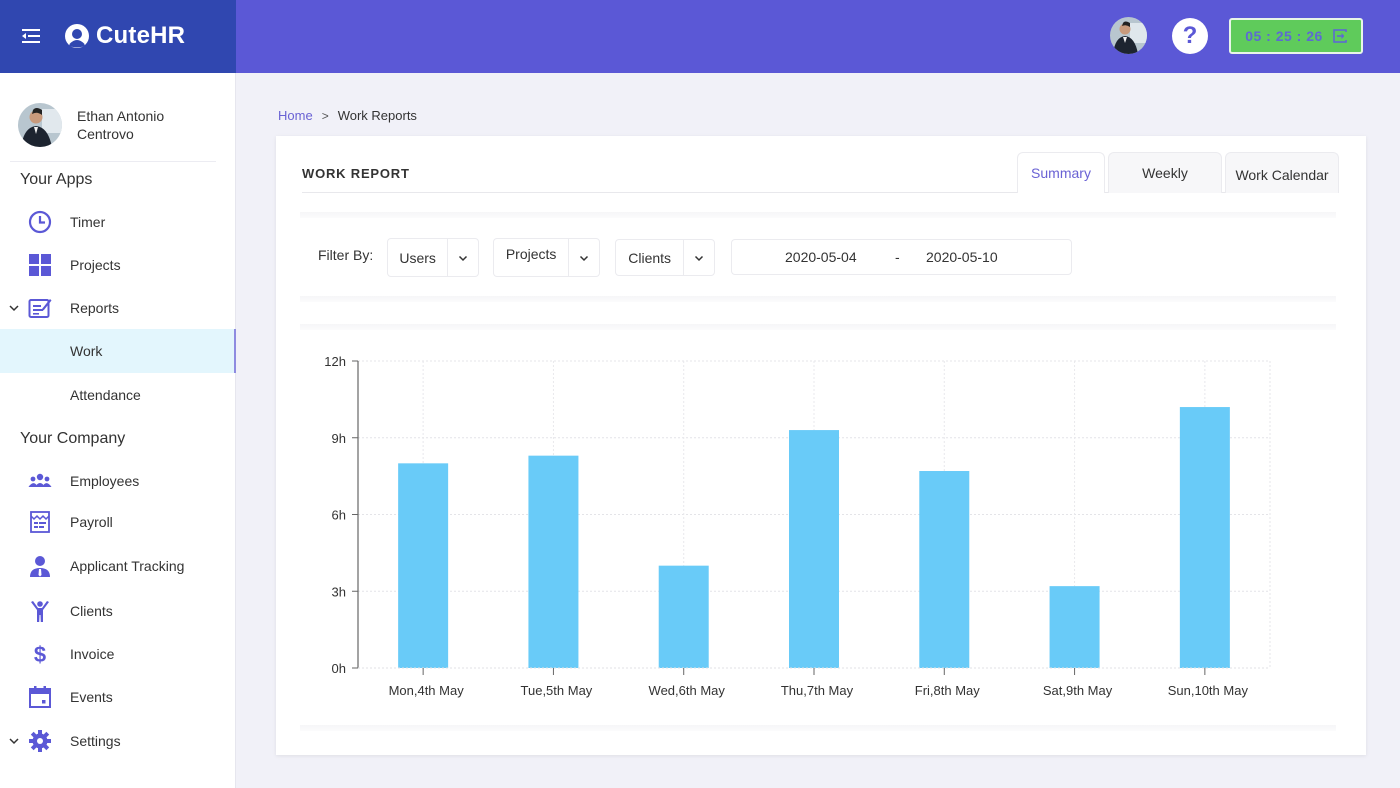  What do you see at coordinates (1061, 172) in the screenshot?
I see `tab-summary: Summary` at bounding box center [1061, 172].